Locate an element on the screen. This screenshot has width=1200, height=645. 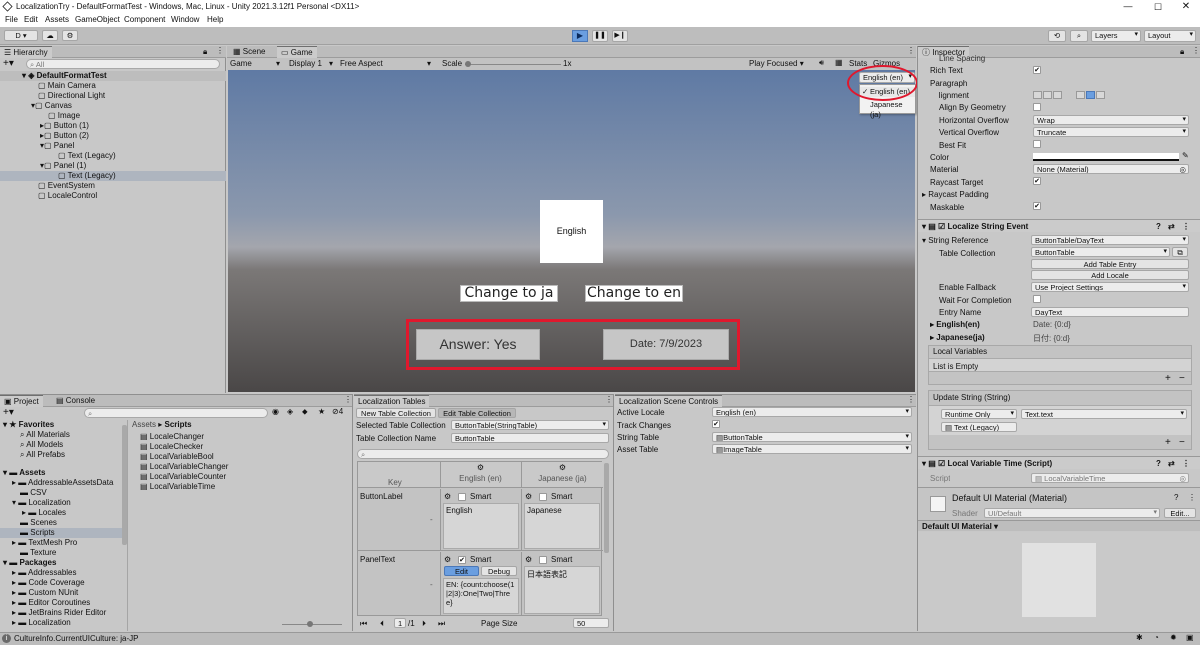
tree-item: ▾ ★ Favorites is located at coordinates (63, 425).